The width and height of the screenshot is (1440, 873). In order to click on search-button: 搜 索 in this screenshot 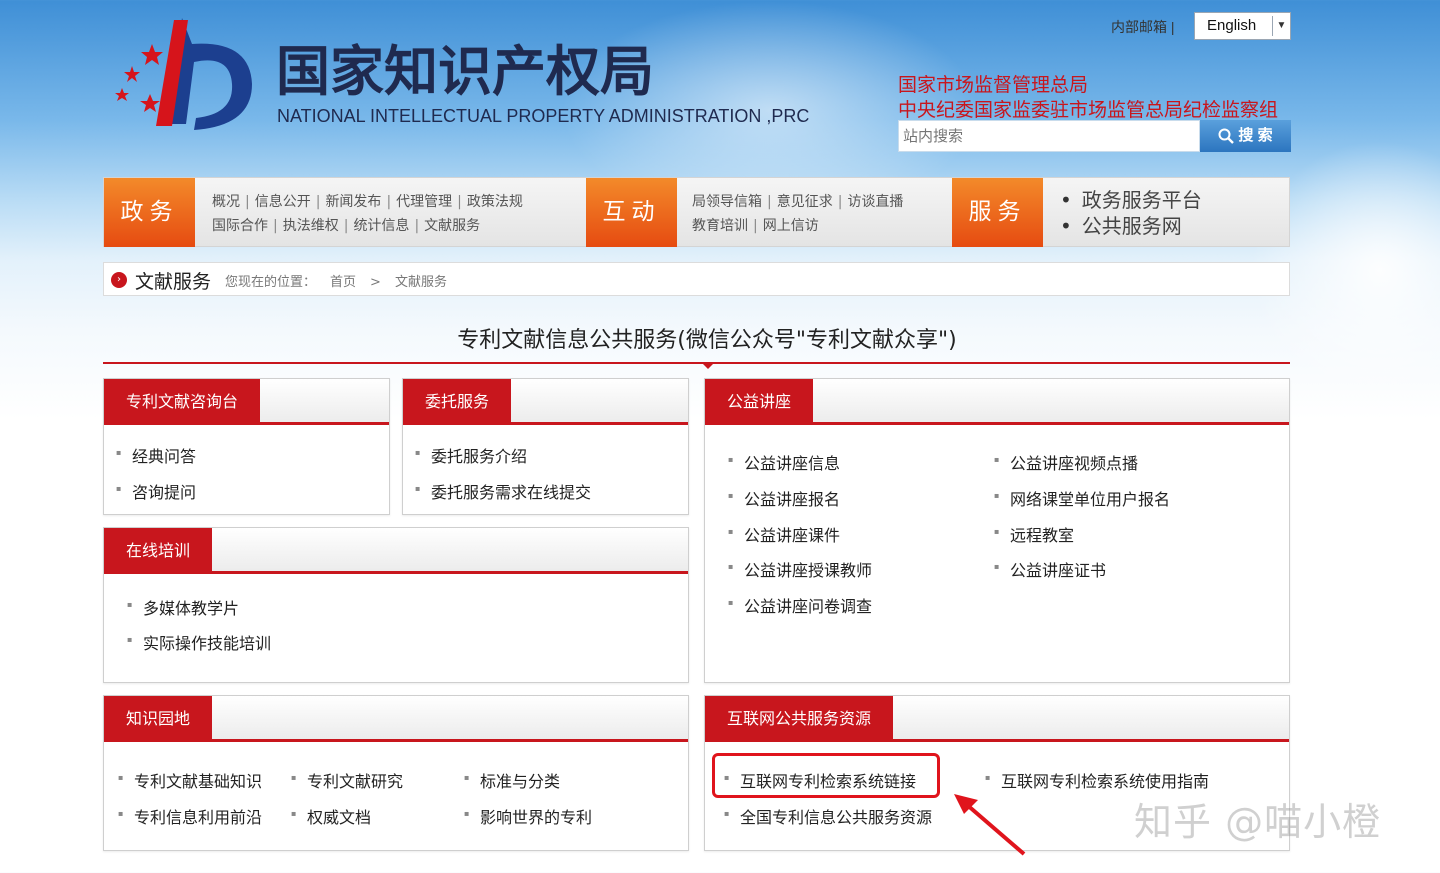, I will do `click(1245, 136)`.